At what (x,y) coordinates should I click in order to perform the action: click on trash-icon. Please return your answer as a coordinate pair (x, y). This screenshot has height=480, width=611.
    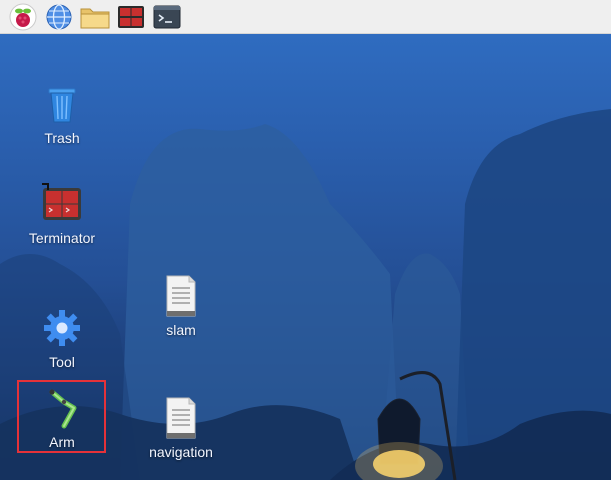
    Looking at the image, I should click on (62, 104).